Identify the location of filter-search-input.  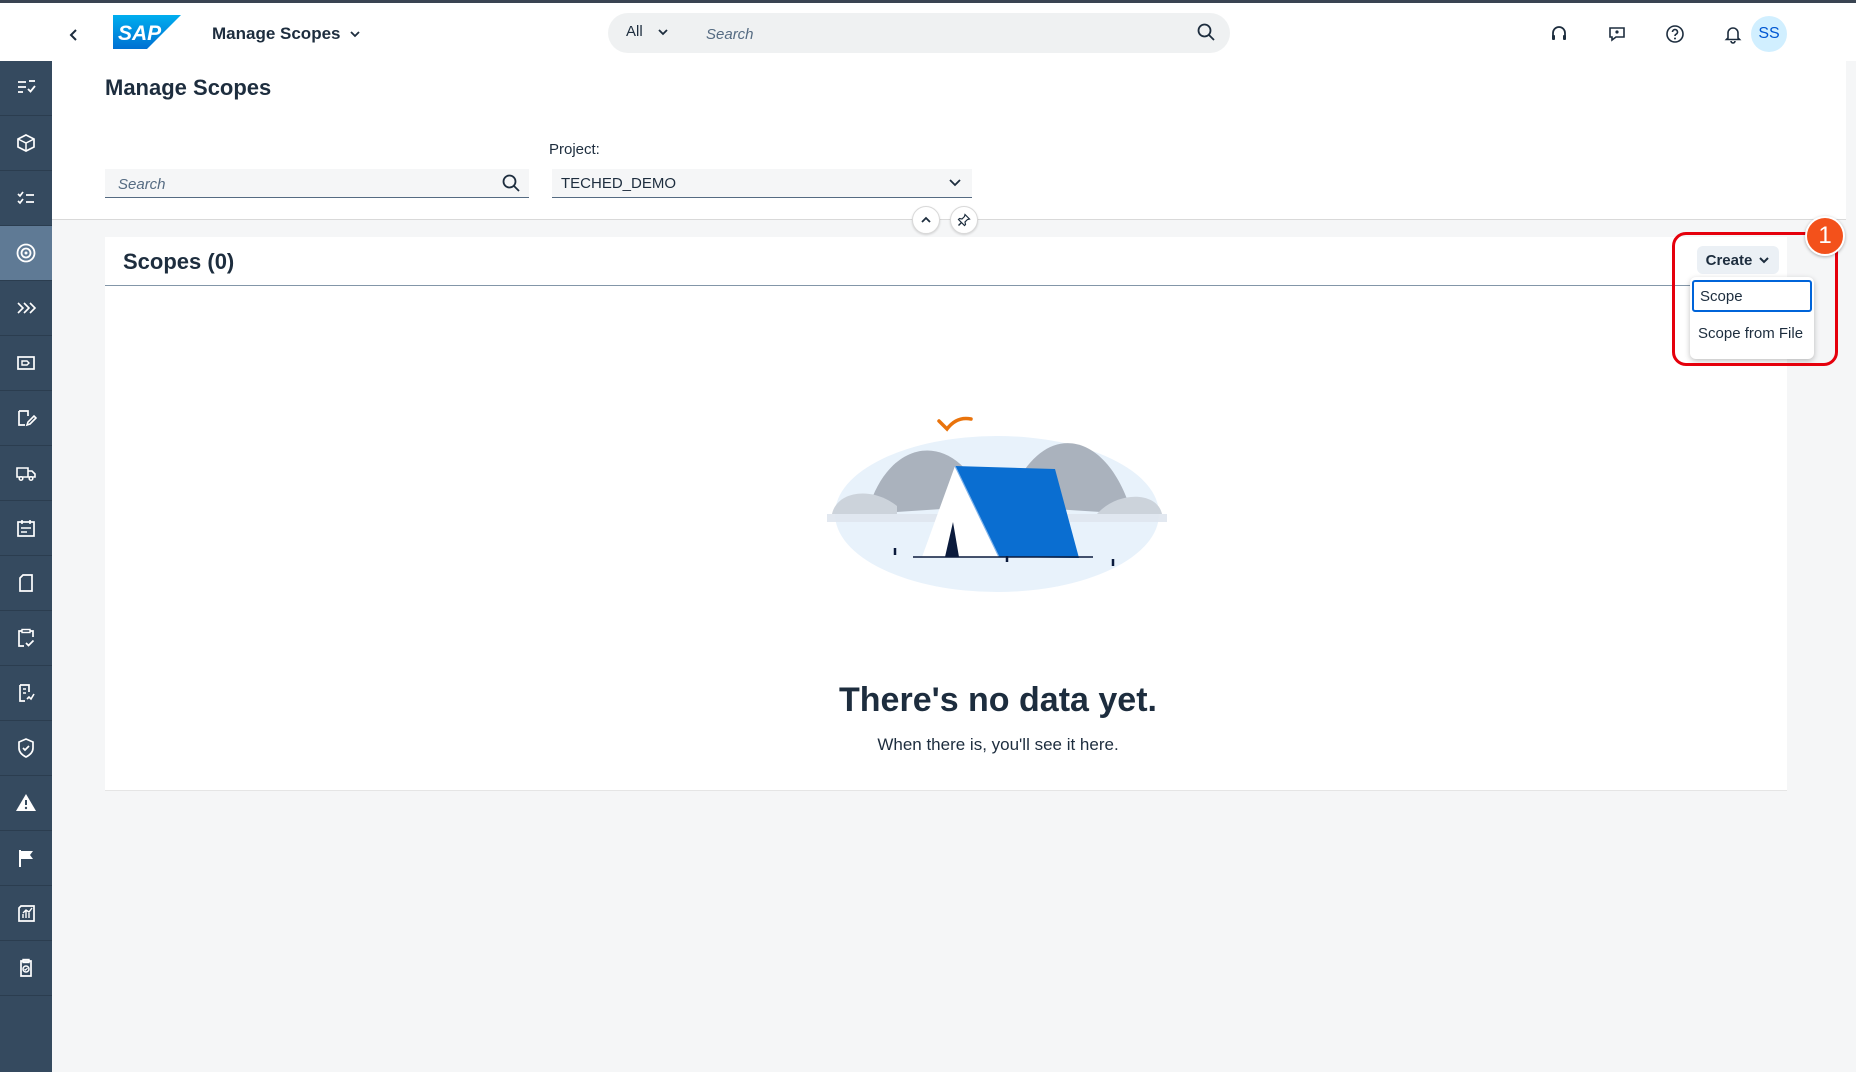
(303, 184).